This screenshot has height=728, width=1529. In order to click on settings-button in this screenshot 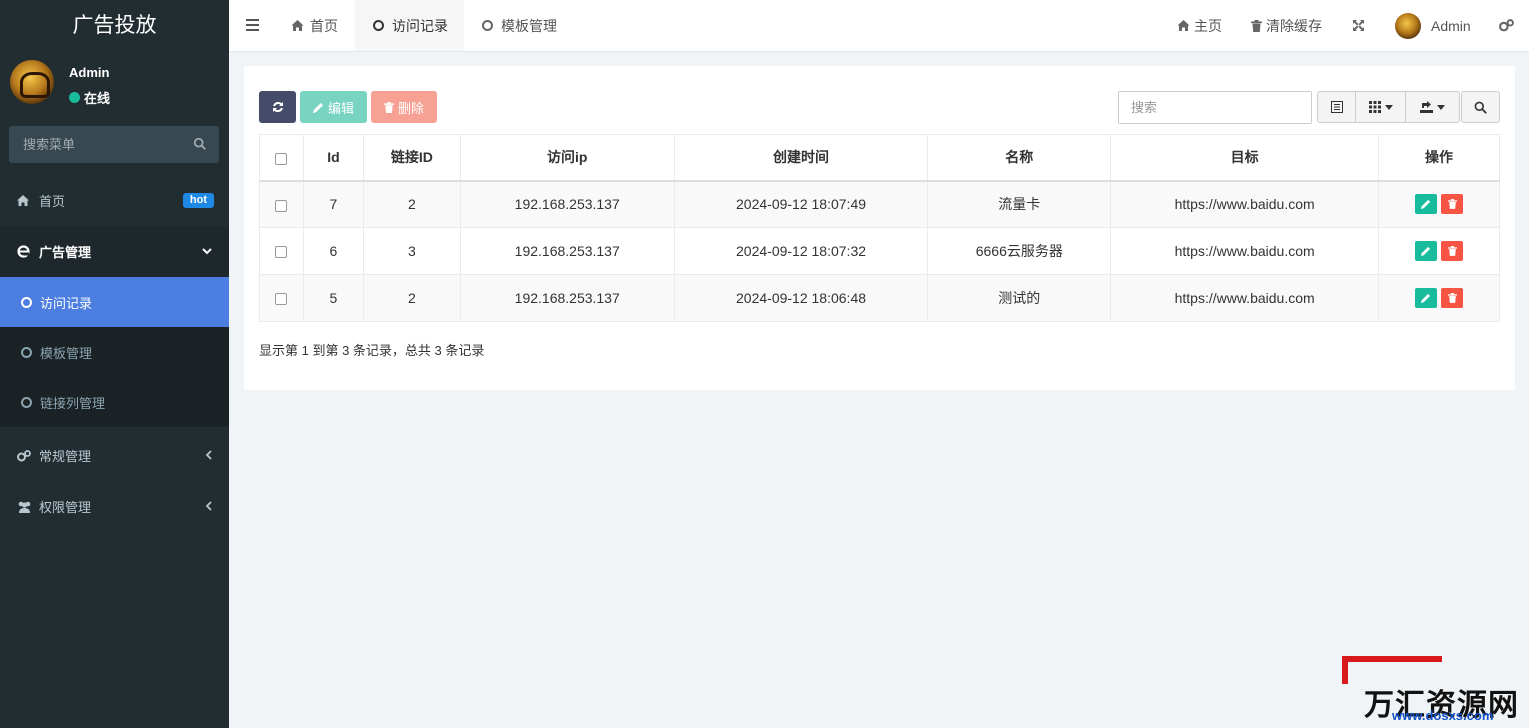, I will do `click(1506, 25)`.